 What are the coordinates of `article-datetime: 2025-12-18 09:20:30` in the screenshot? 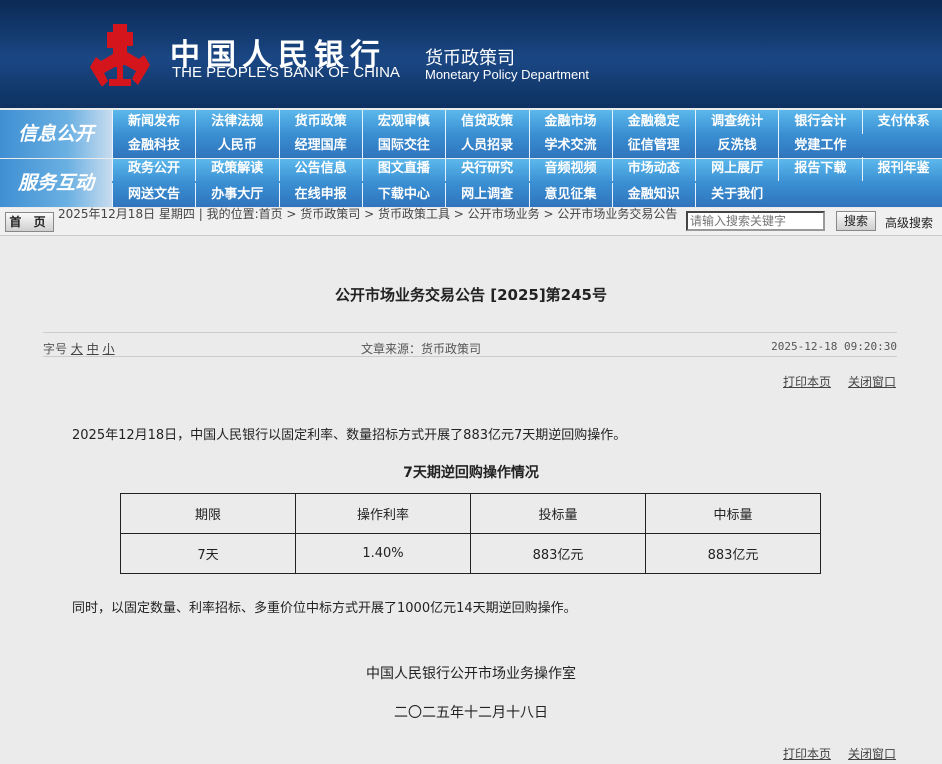 It's located at (834, 346).